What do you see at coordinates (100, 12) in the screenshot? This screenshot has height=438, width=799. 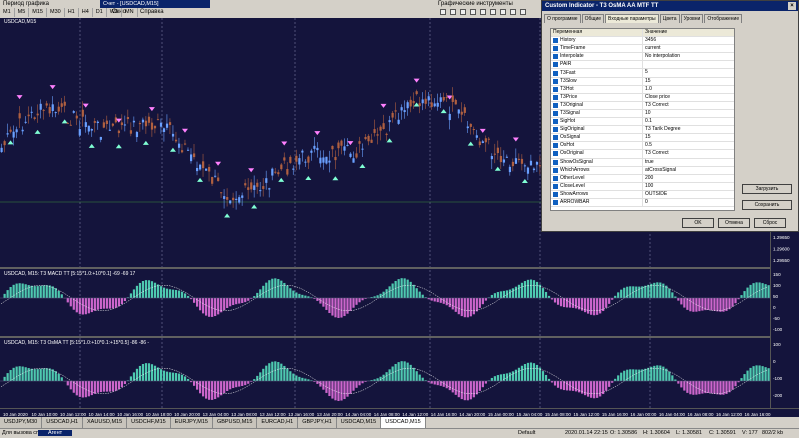 I see `tf-d1: D1` at bounding box center [100, 12].